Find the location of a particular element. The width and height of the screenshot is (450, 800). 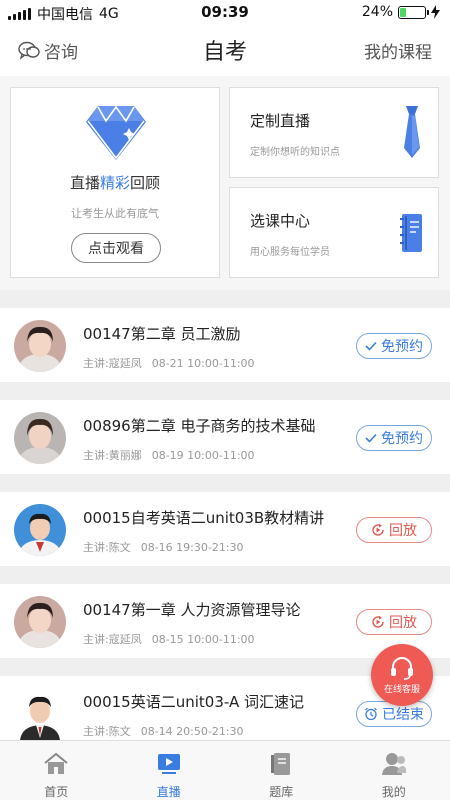

status-right: 24% is located at coordinates (401, 12).